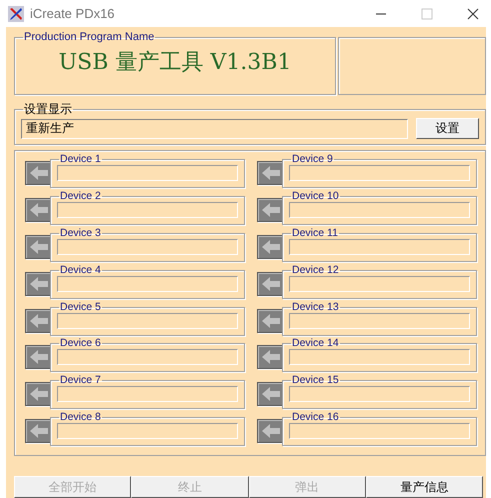 The width and height of the screenshot is (491, 498). I want to click on device-label: Device 9, so click(312, 160).